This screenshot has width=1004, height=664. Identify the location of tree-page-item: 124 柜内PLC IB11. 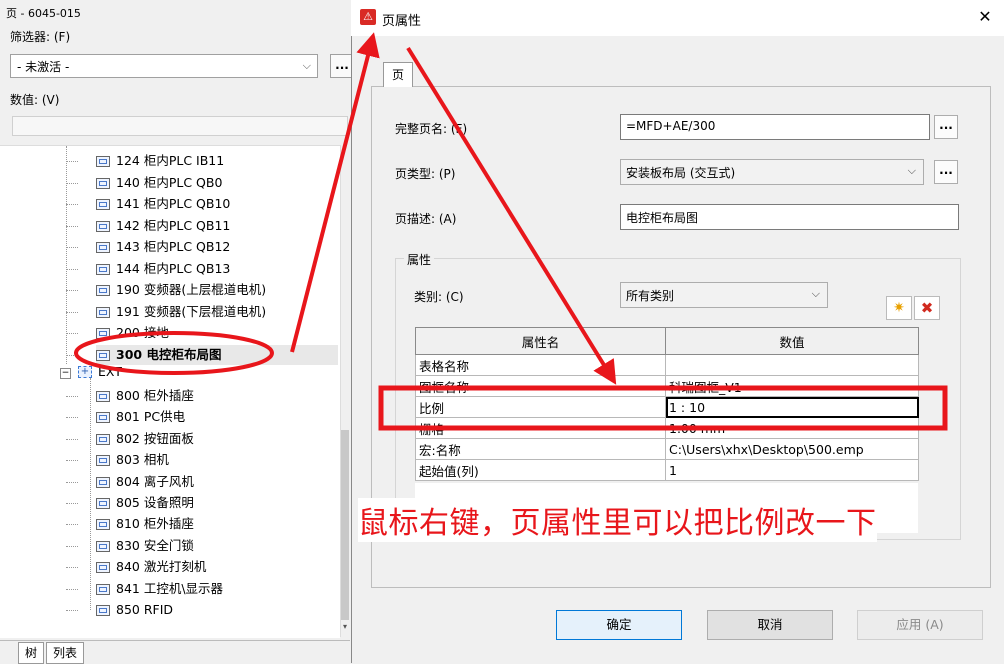
(160, 161).